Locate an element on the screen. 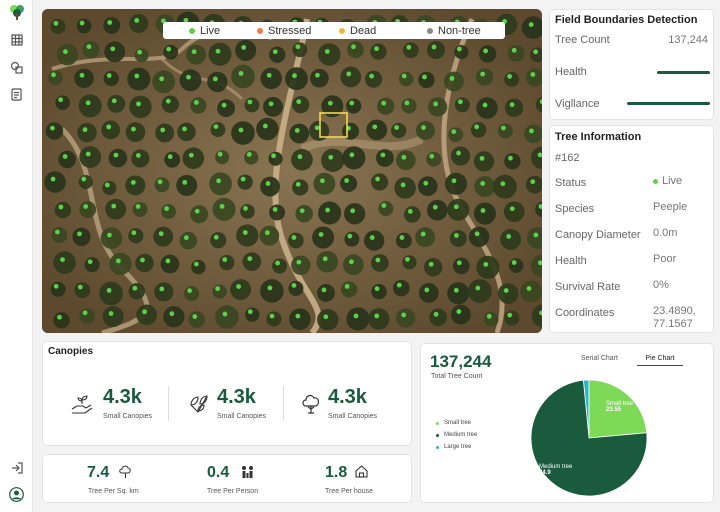  canopy-stat-1-label: Small Canopies is located at coordinates (128, 416).